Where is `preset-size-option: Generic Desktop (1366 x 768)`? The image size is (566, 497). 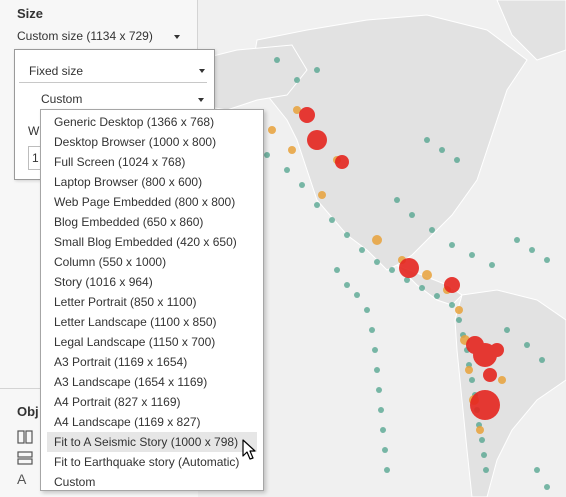
preset-size-option: Generic Desktop (1366 x 768) is located at coordinates (152, 122).